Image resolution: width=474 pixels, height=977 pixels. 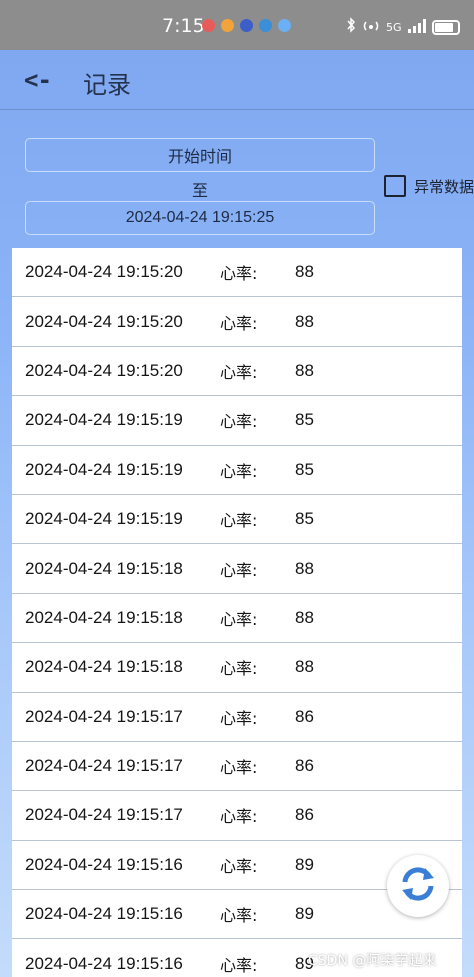 I want to click on notification-shield-icon, so click(x=265, y=25).